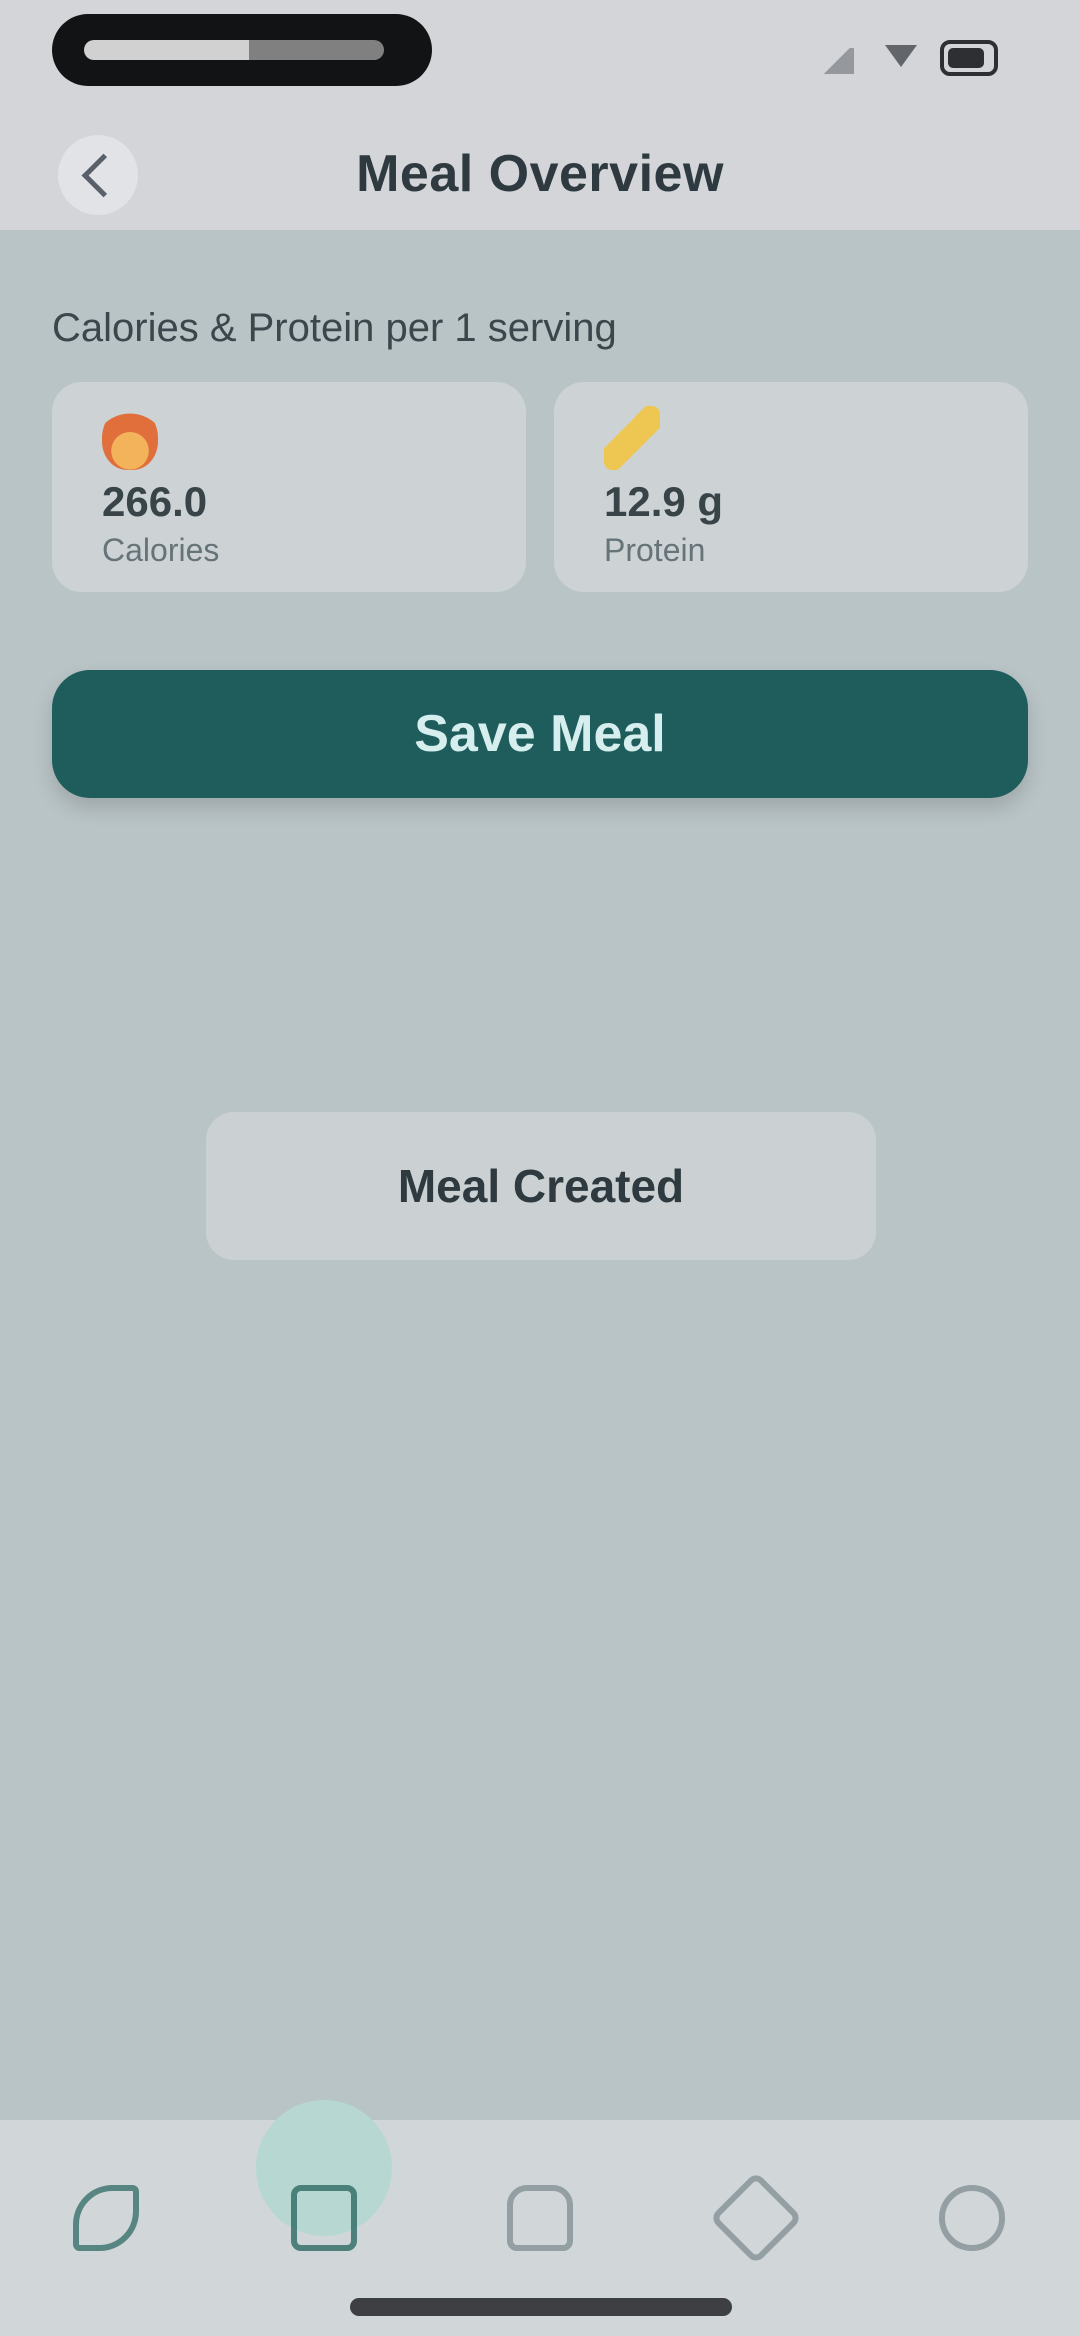  I want to click on signal-icon, so click(837, 61).